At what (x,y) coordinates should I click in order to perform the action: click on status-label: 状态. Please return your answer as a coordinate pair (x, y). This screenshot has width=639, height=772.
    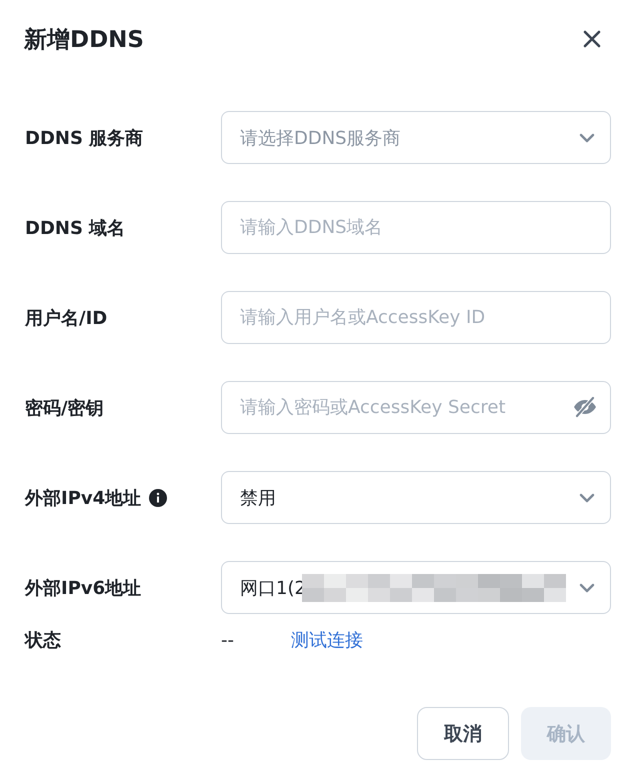
    Looking at the image, I should click on (43, 640).